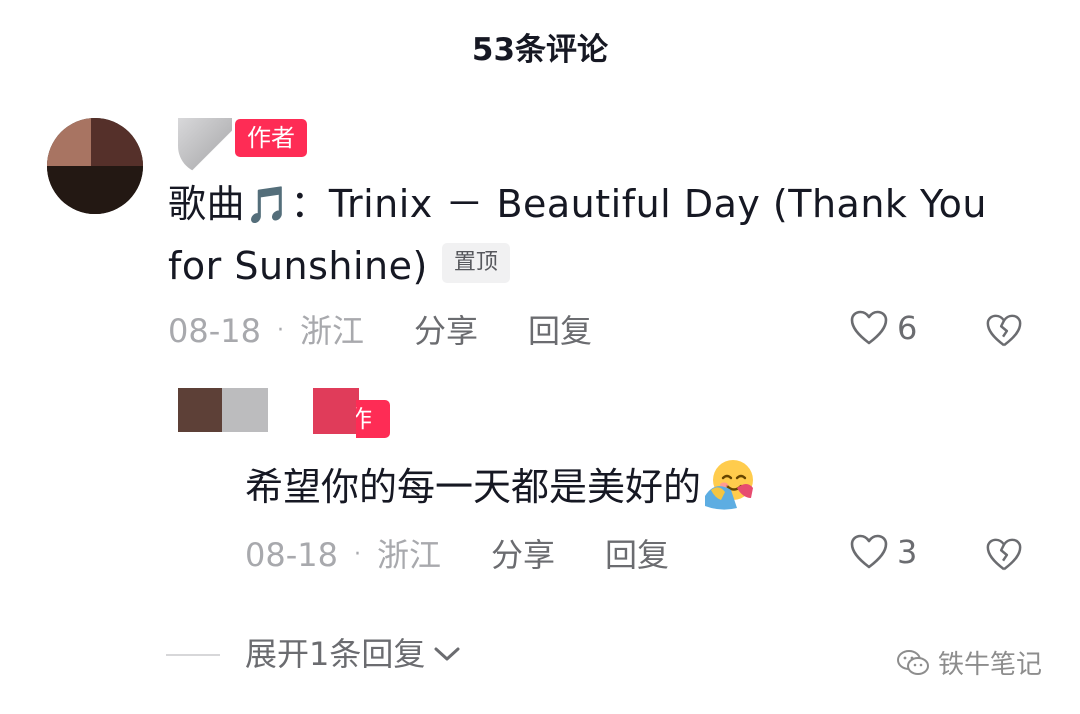 Image resolution: width=1080 pixels, height=714 pixels. I want to click on reply-like-count: 3, so click(907, 552).